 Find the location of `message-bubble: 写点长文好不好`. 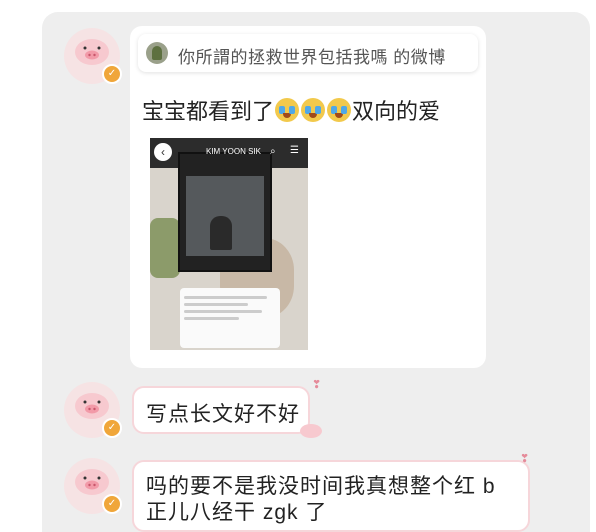

message-bubble: 写点长文好不好 is located at coordinates (221, 410).